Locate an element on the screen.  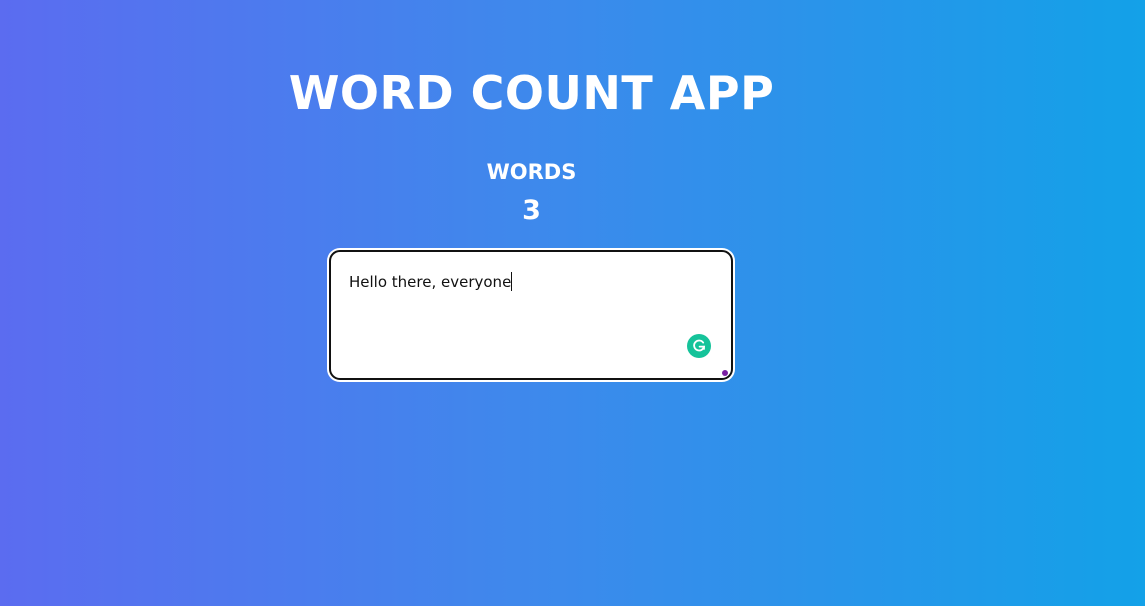
grammarly-icon is located at coordinates (699, 346).